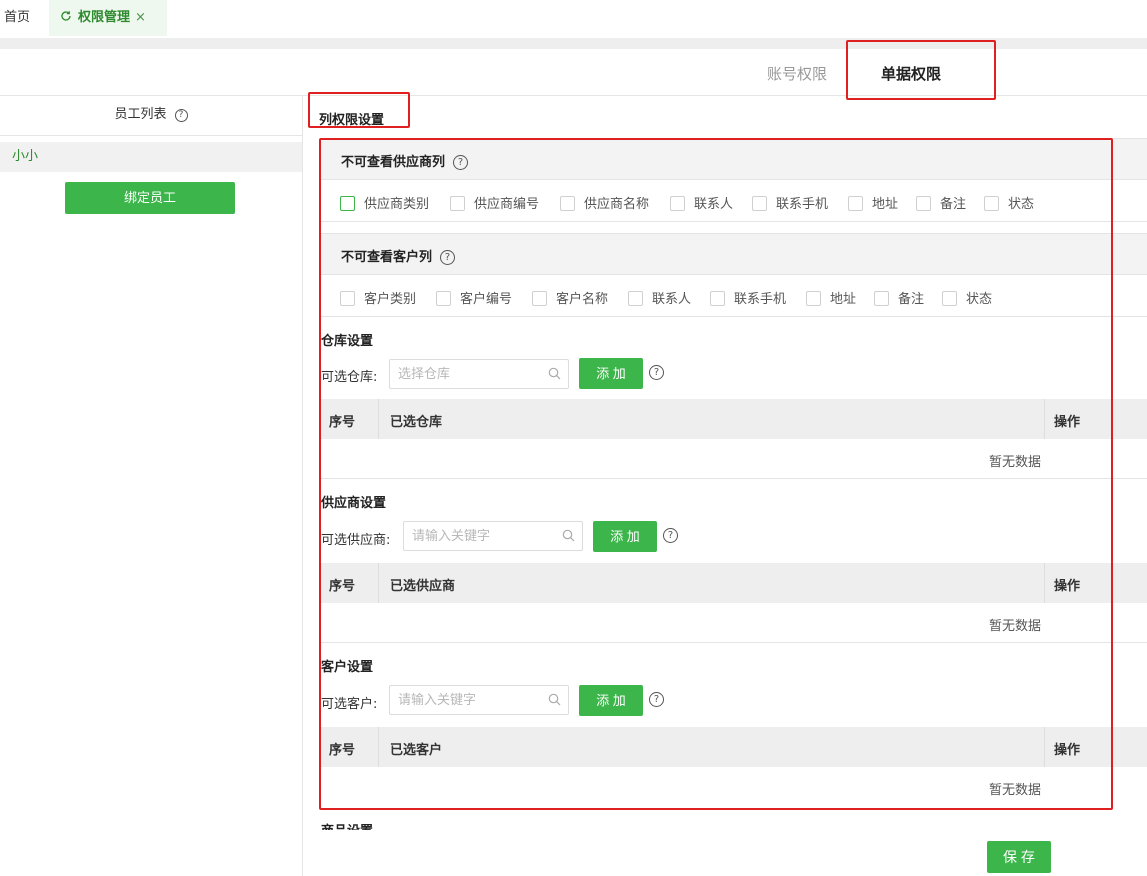  I want to click on help-icon: ?, so click(181, 115).